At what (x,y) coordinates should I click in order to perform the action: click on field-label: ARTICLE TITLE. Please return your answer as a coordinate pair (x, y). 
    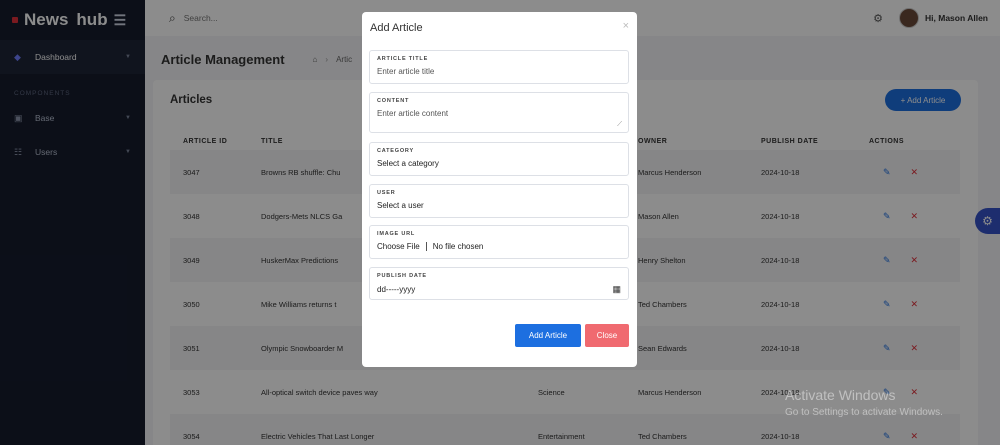
    Looking at the image, I should click on (403, 59).